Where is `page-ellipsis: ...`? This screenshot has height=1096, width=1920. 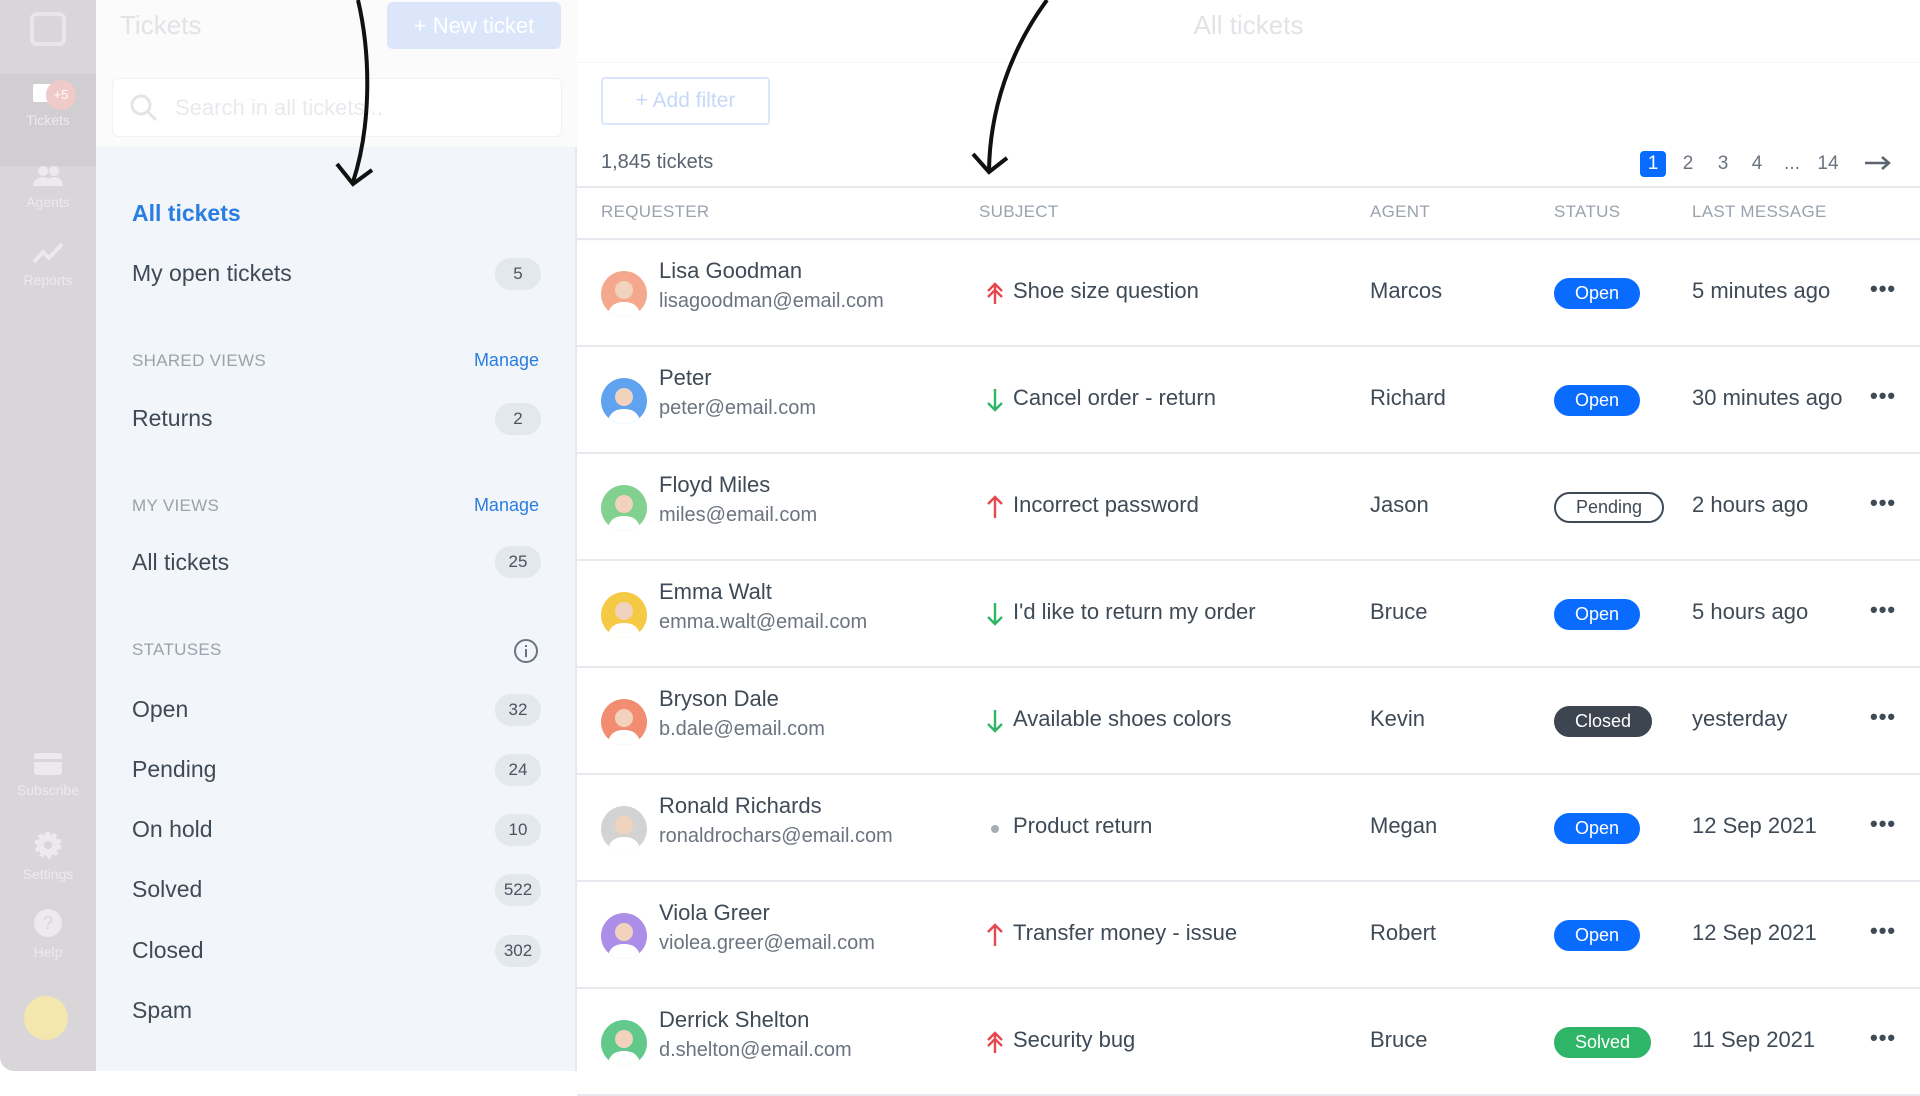
page-ellipsis: ... is located at coordinates (1792, 163).